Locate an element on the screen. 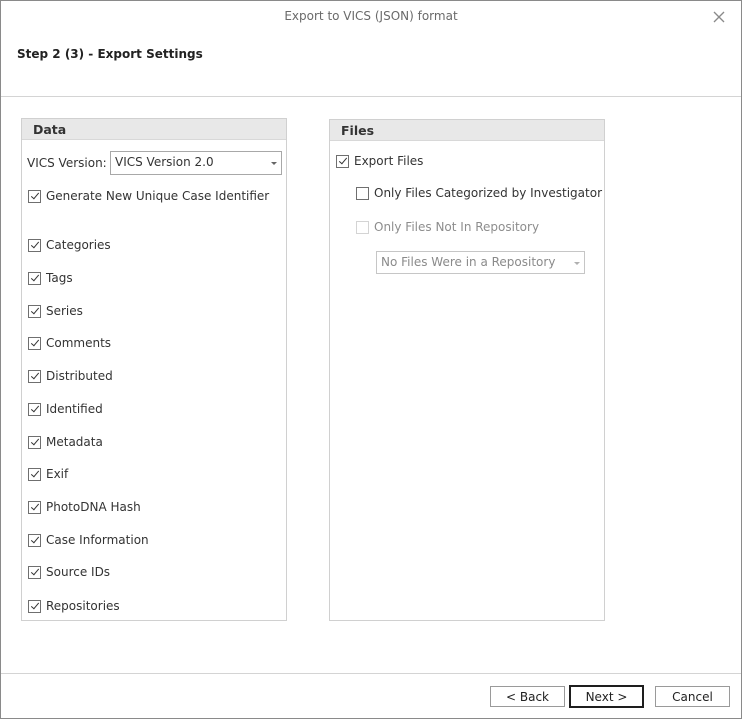  repository-select-value: No Files Were in a Repository is located at coordinates (468, 262).